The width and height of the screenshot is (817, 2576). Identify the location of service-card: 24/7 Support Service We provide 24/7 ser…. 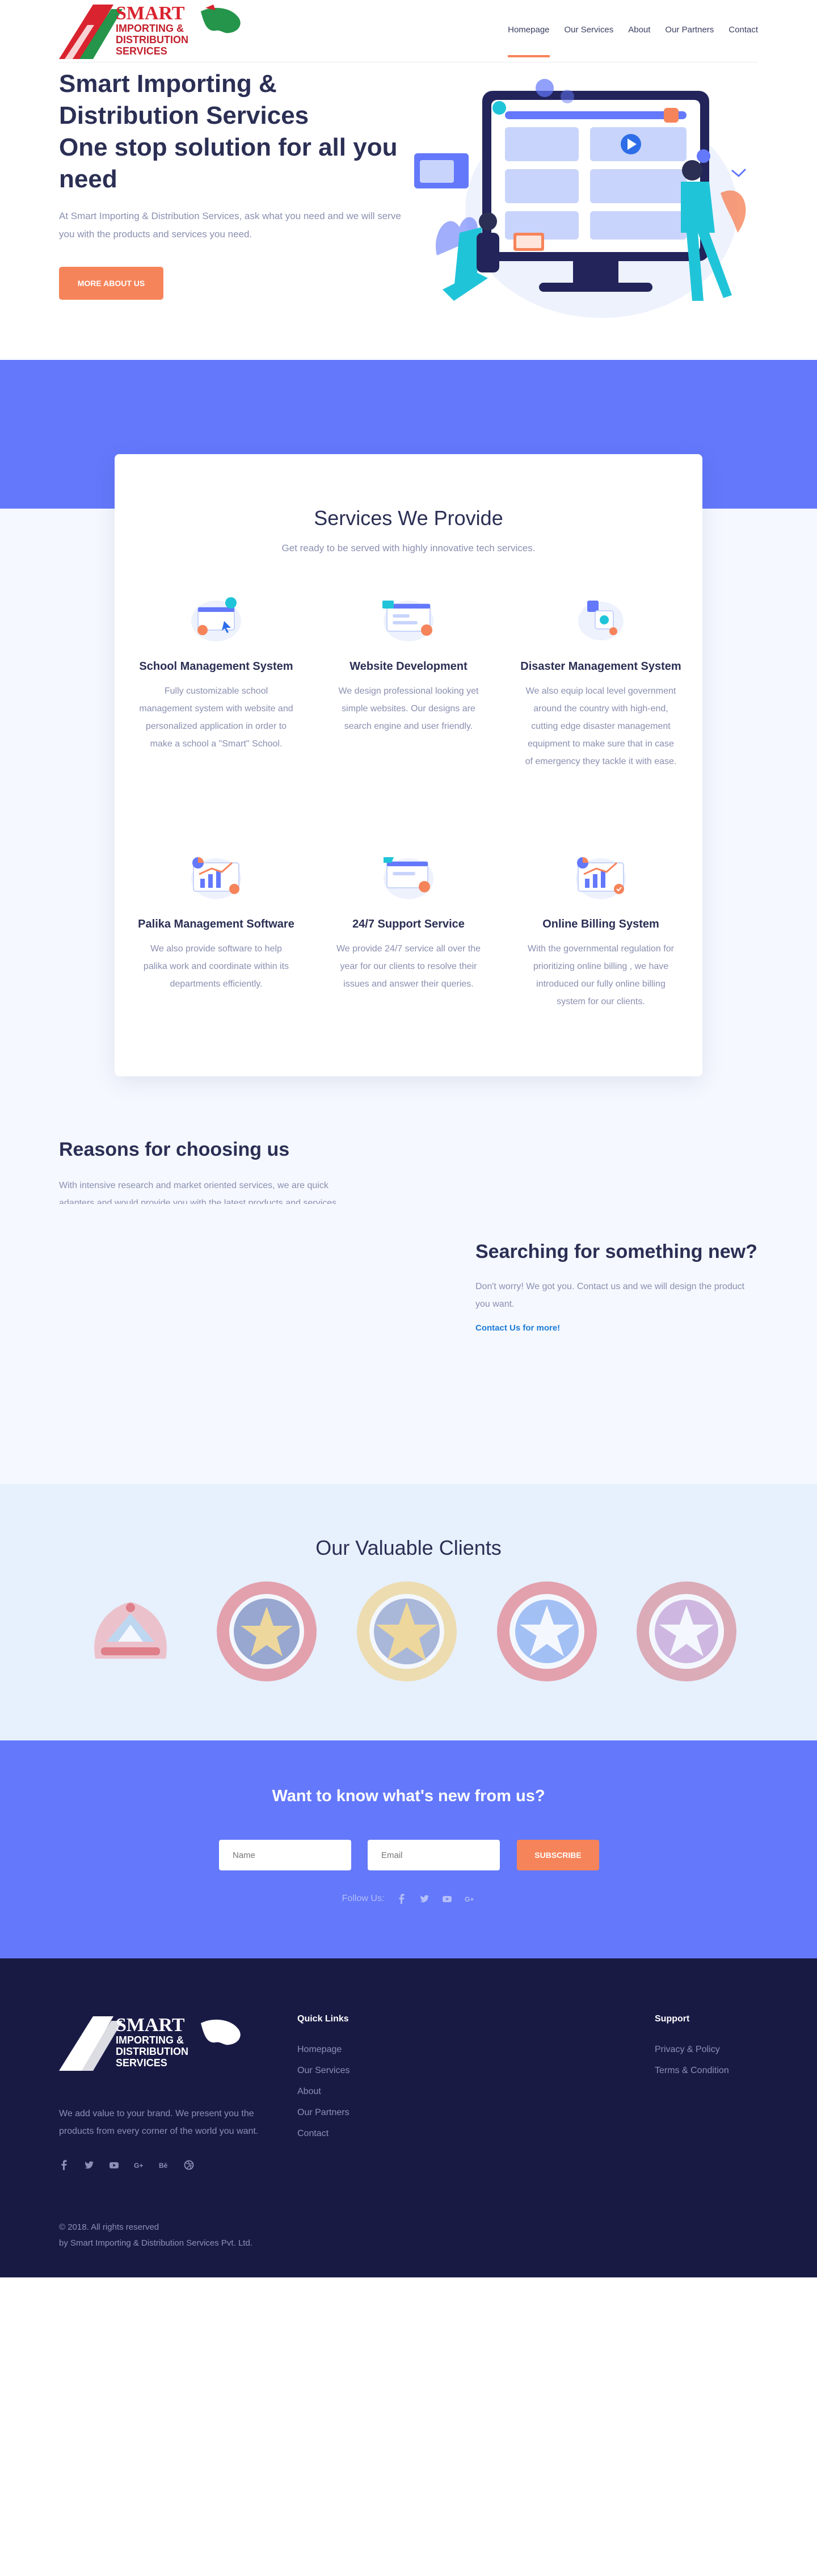
(408, 920).